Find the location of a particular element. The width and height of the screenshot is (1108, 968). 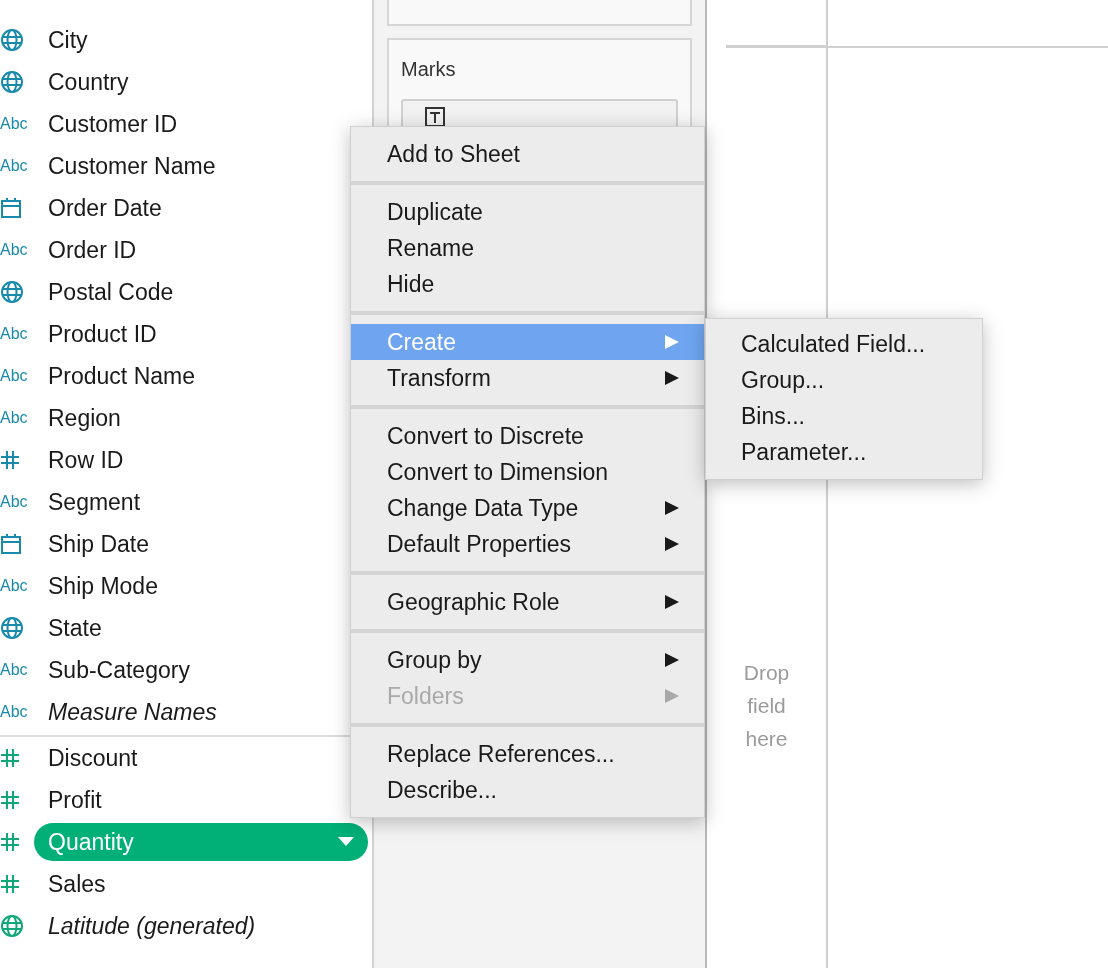

field-name: Customer Name is located at coordinates (132, 166).